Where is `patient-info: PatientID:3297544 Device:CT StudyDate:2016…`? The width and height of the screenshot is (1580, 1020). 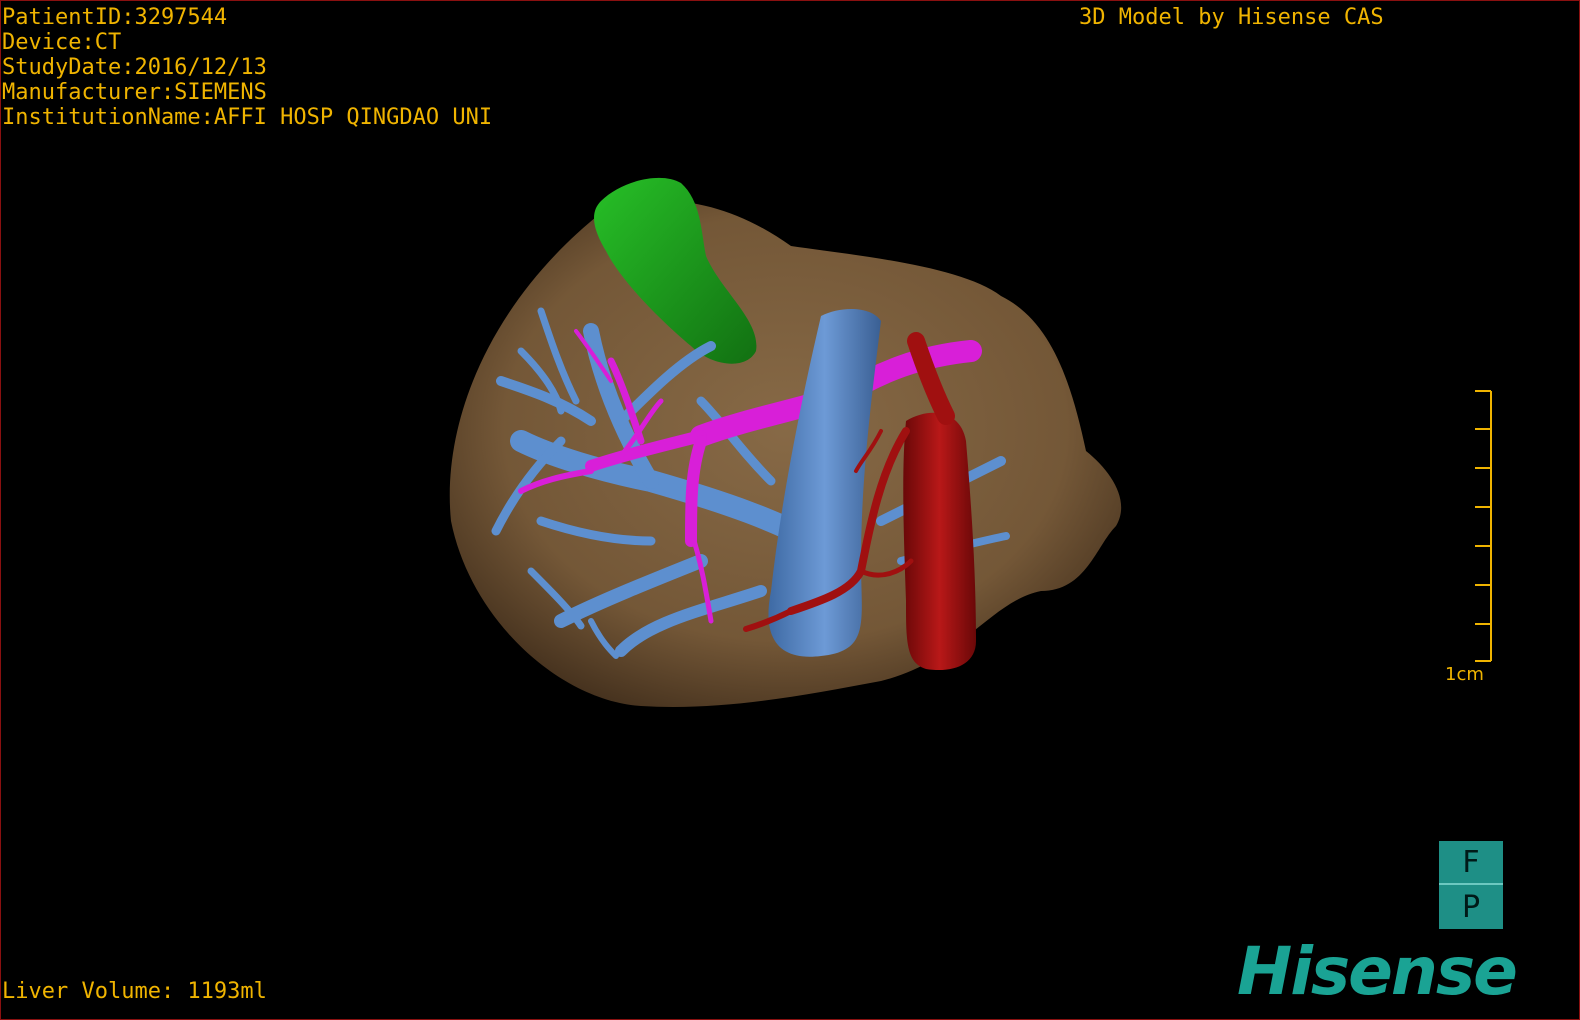
patient-info: PatientID:3297544 Device:CT StudyDate:2016… is located at coordinates (247, 67).